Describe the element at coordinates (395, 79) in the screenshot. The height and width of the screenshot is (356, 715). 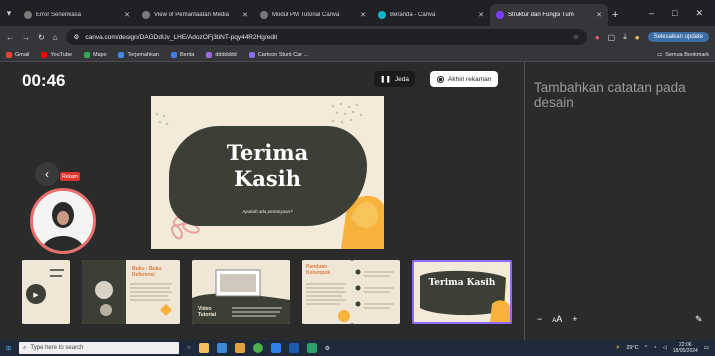
I see `pause-button: ❚❚ Jeda` at that location.